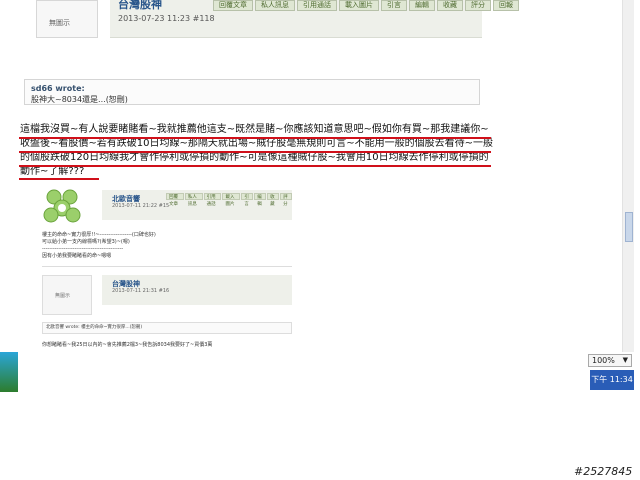 The height and width of the screenshot is (480, 640). I want to click on embedded-tool: 回覆文章, so click(175, 200).